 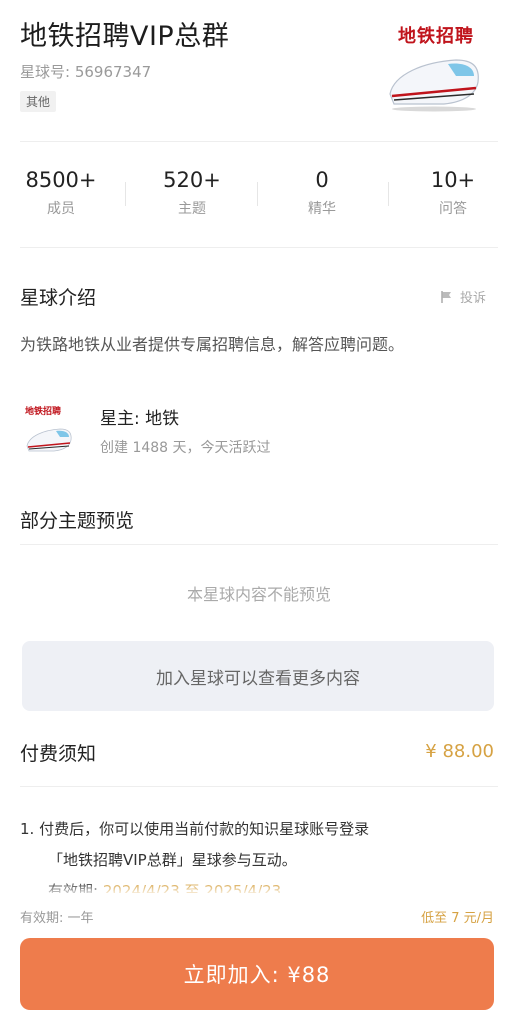 What do you see at coordinates (61, 209) in the screenshot?
I see `stat-label: 成员` at bounding box center [61, 209].